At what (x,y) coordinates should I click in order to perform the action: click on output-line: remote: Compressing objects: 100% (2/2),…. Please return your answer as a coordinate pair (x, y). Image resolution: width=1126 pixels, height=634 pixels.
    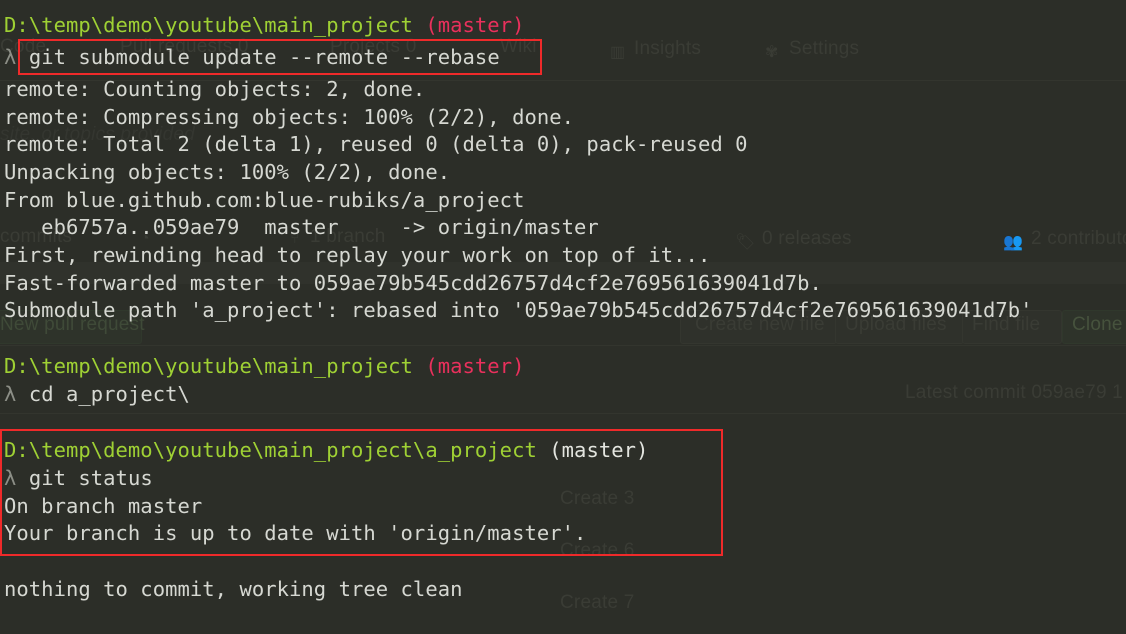
    Looking at the image, I should click on (289, 117).